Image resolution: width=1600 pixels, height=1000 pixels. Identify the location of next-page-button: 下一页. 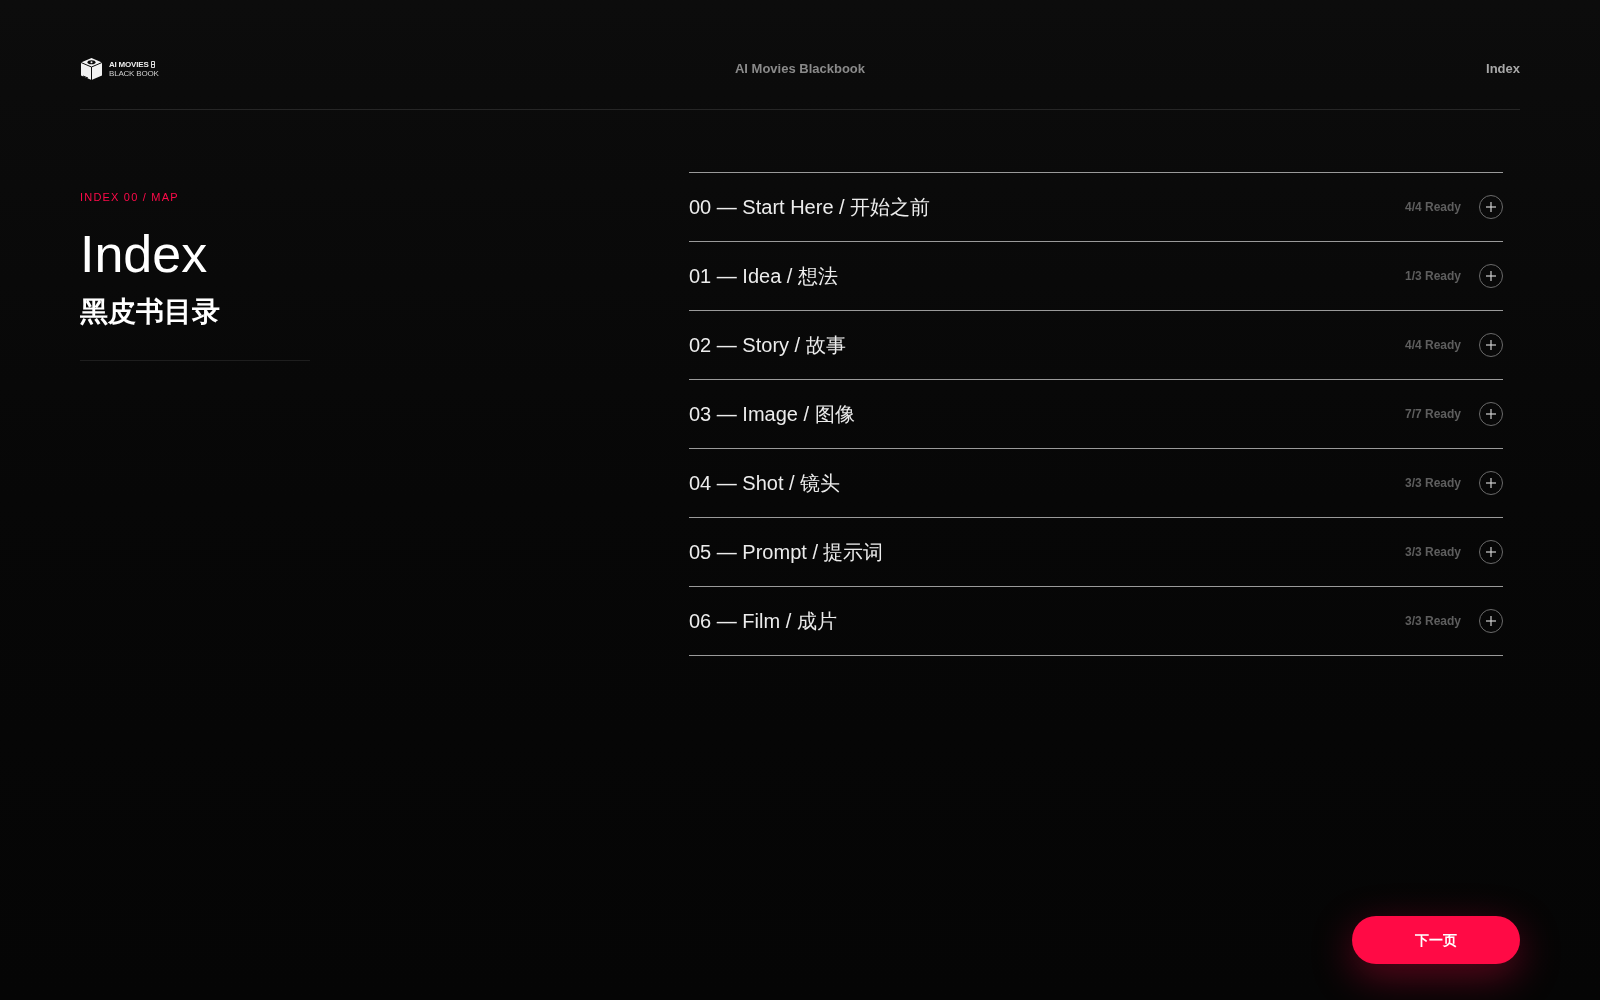
(1436, 940).